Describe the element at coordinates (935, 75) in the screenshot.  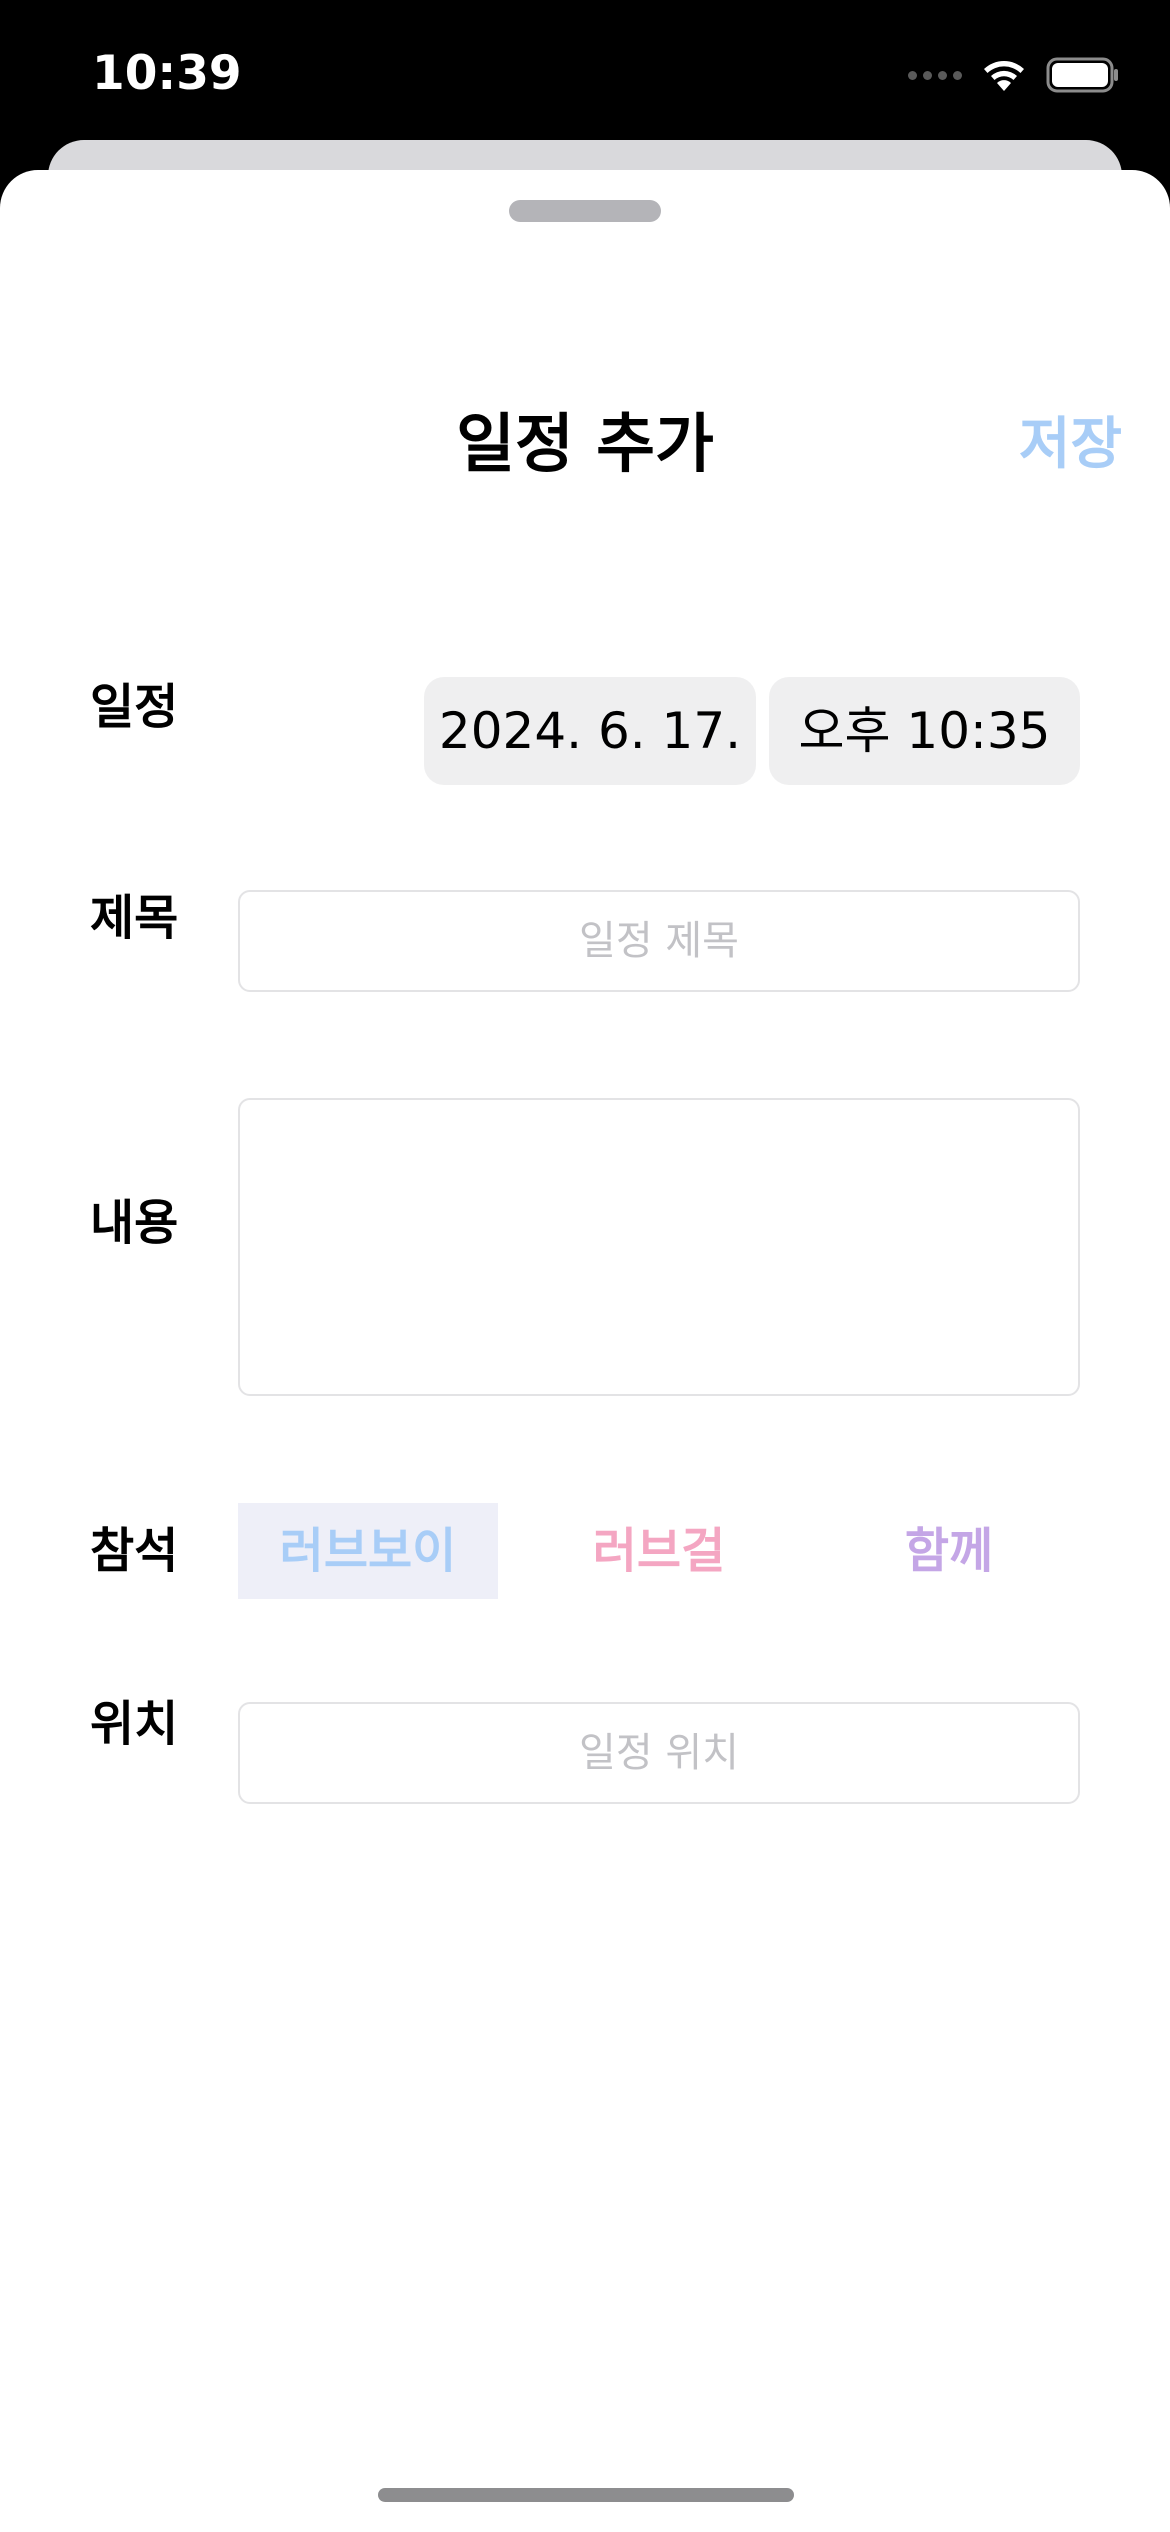
I see `cellular-dots-icon` at that location.